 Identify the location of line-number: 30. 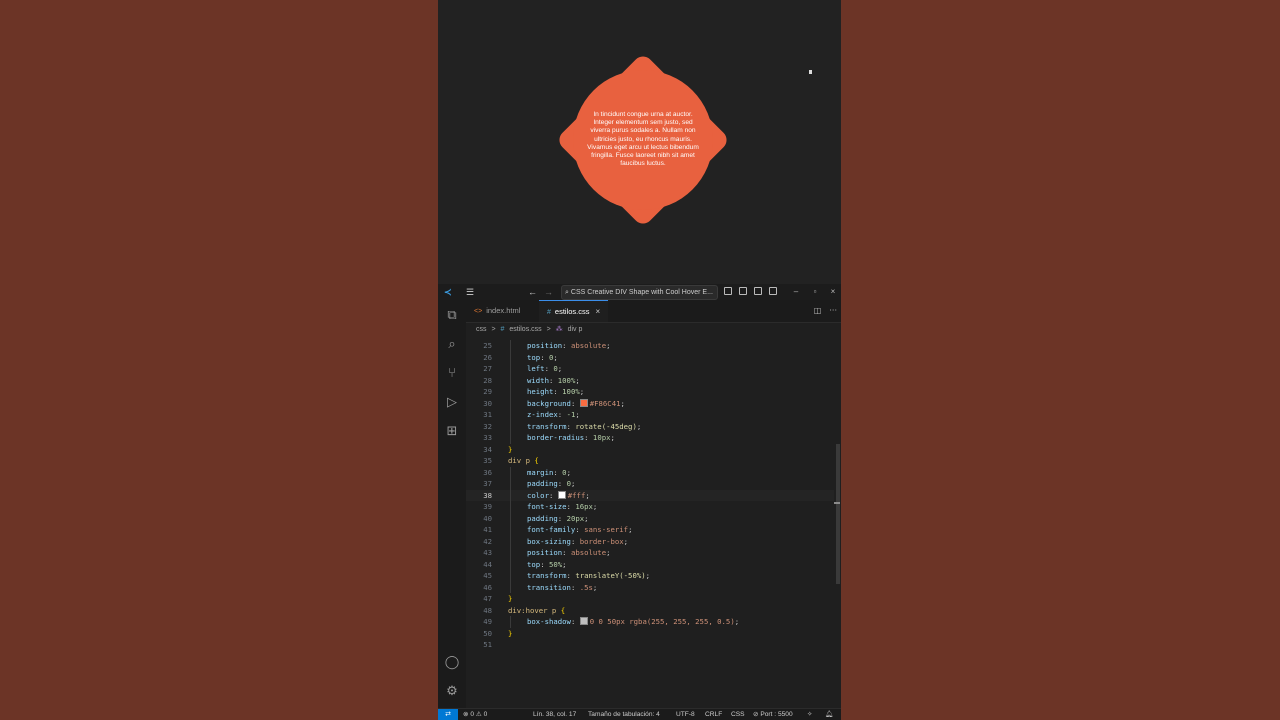
(487, 403).